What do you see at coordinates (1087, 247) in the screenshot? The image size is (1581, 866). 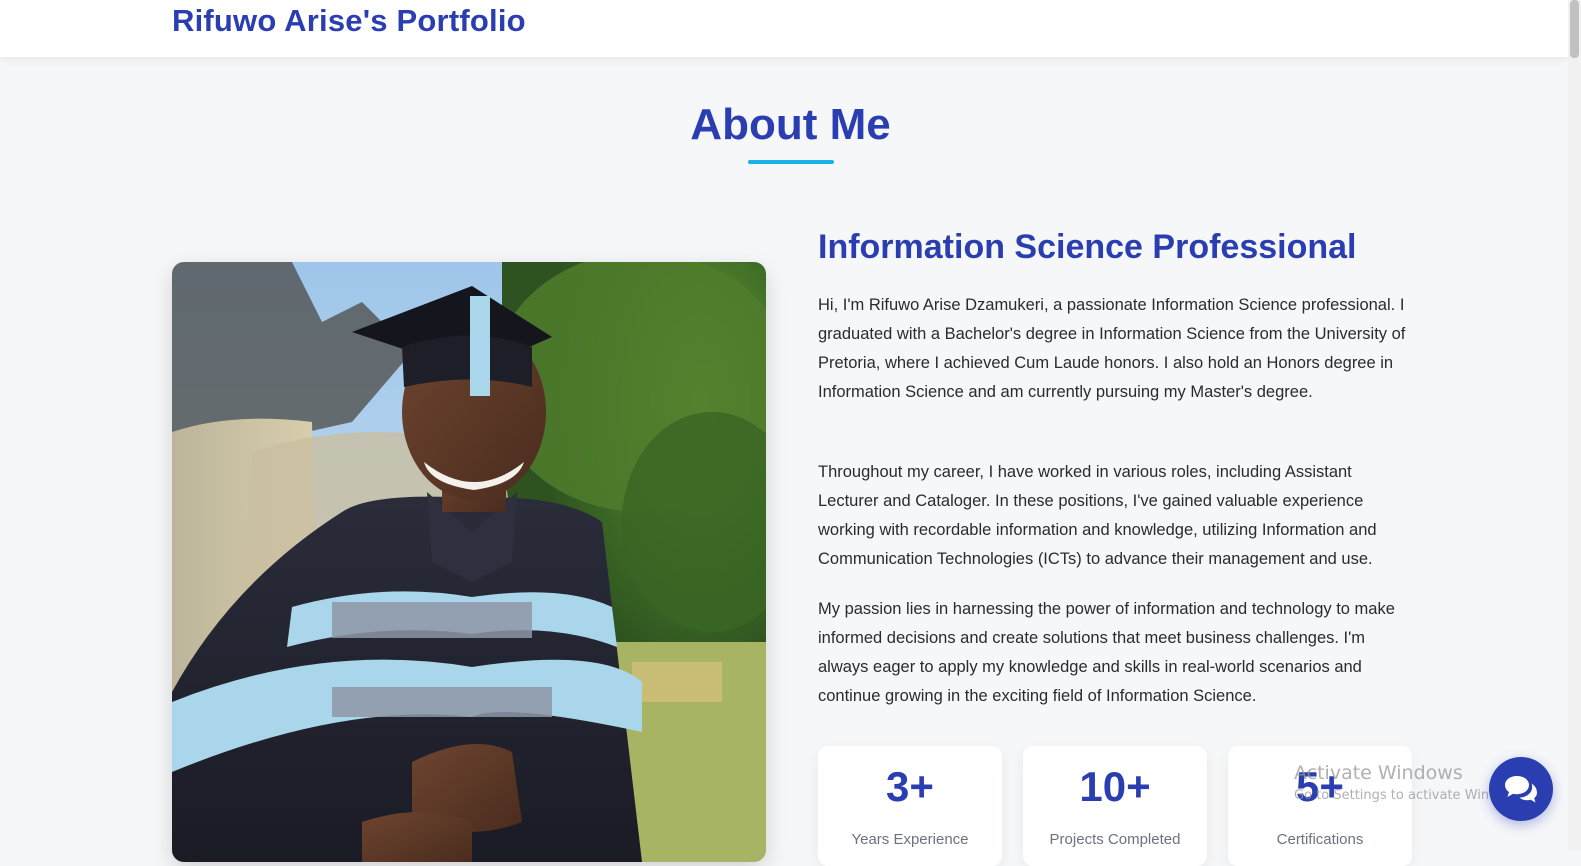 I see `subheading: Information Science Professional` at bounding box center [1087, 247].